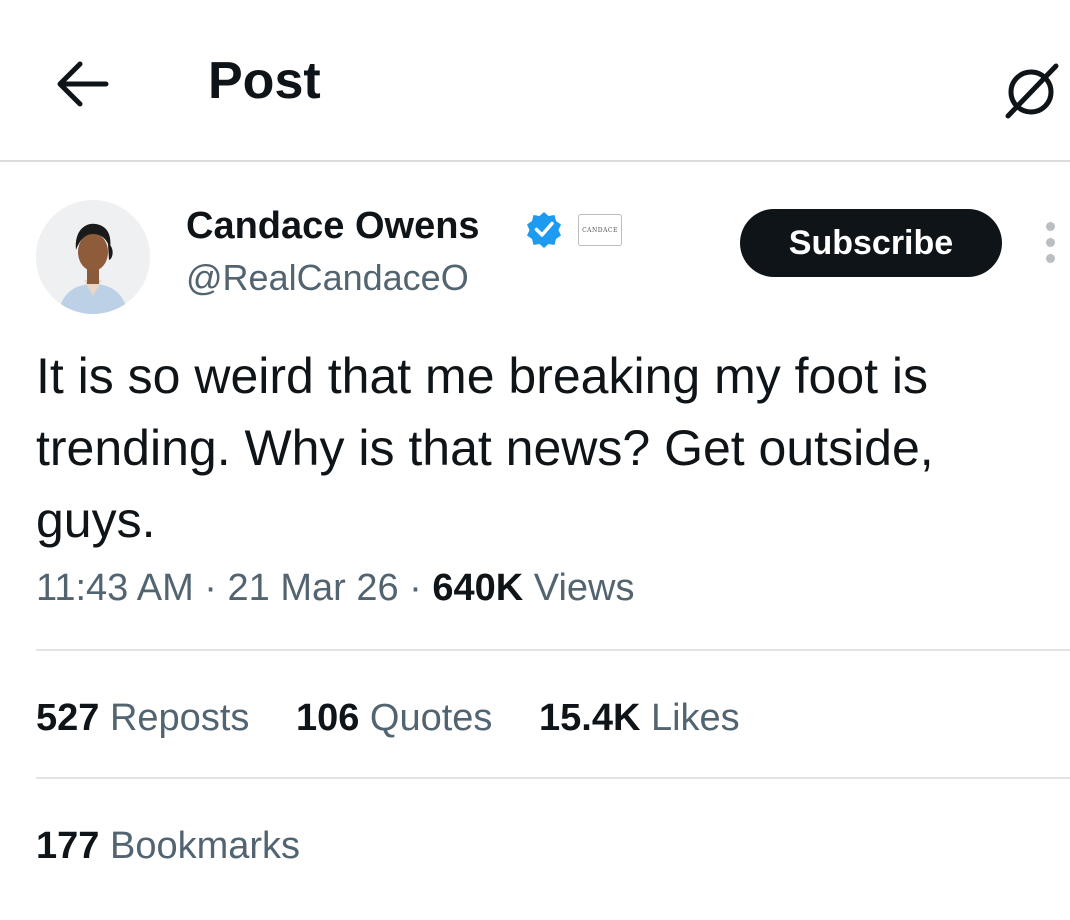 This screenshot has width=1070, height=920. Describe the element at coordinates (327, 718) in the screenshot. I see `quotes-count: 106` at that location.